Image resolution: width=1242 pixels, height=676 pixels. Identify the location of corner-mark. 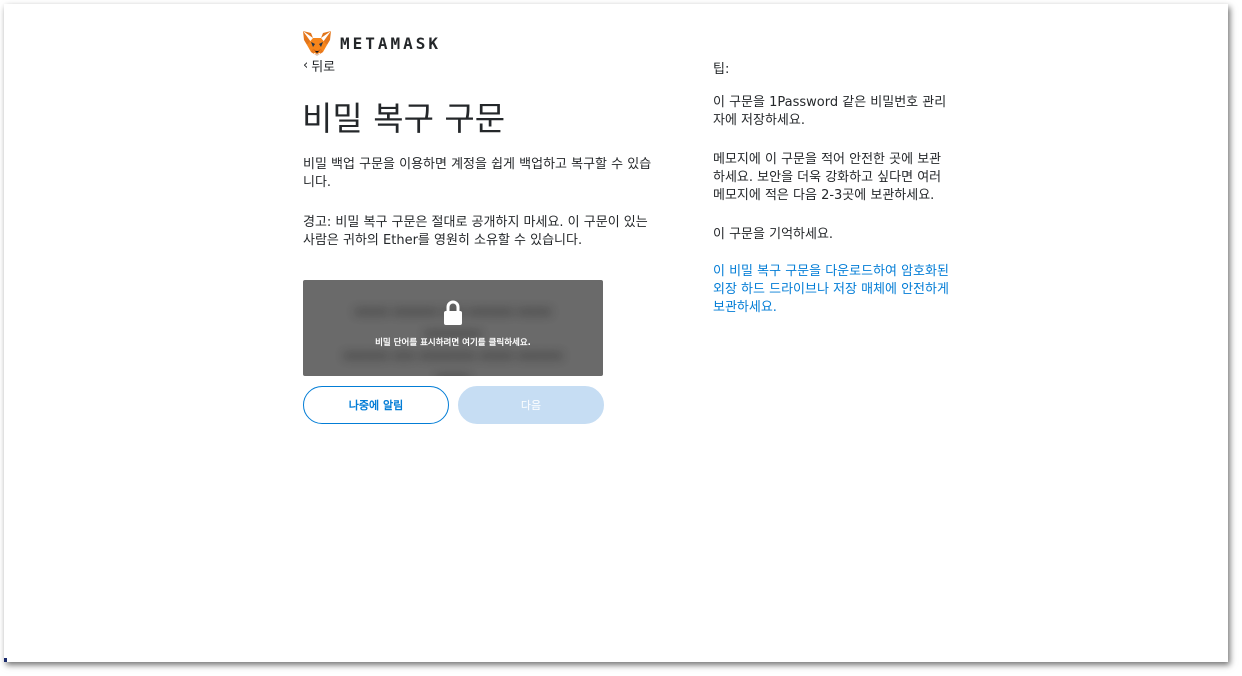
(5, 660).